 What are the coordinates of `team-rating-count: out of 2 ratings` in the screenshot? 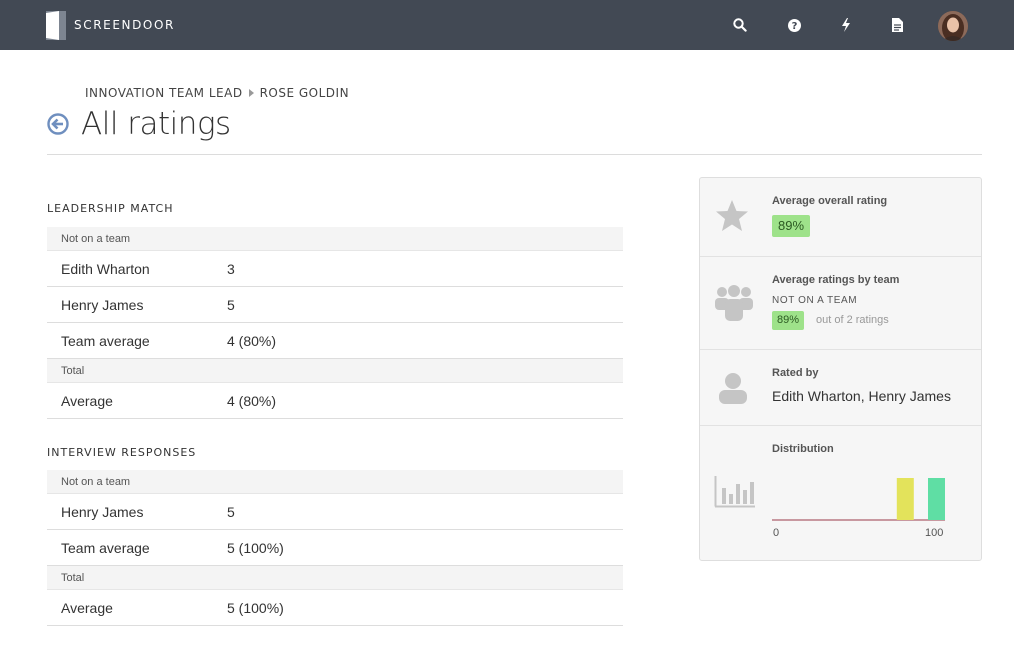 It's located at (852, 320).